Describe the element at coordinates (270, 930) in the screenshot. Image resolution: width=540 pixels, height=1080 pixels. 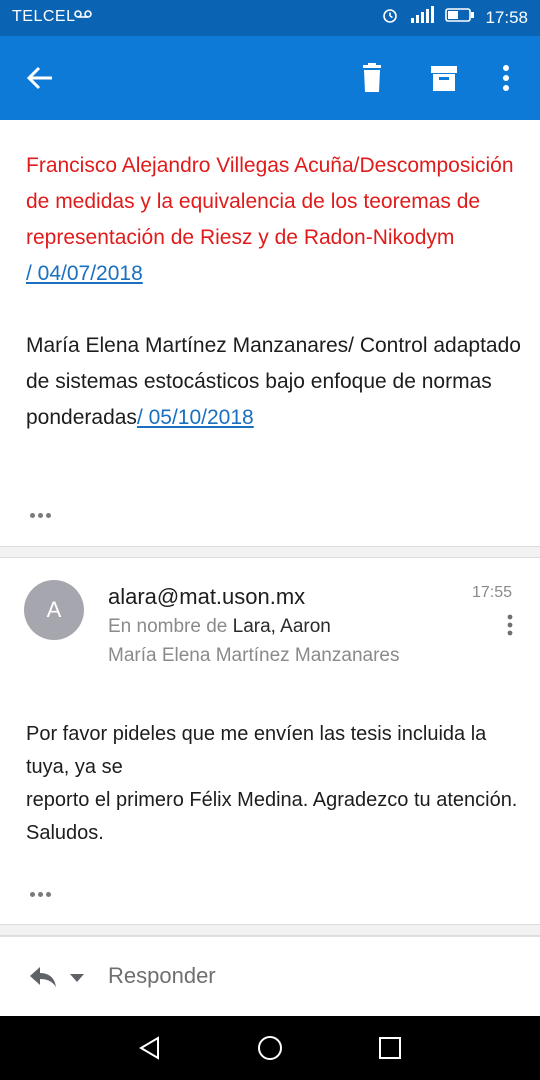
I see `reply-divider` at that location.